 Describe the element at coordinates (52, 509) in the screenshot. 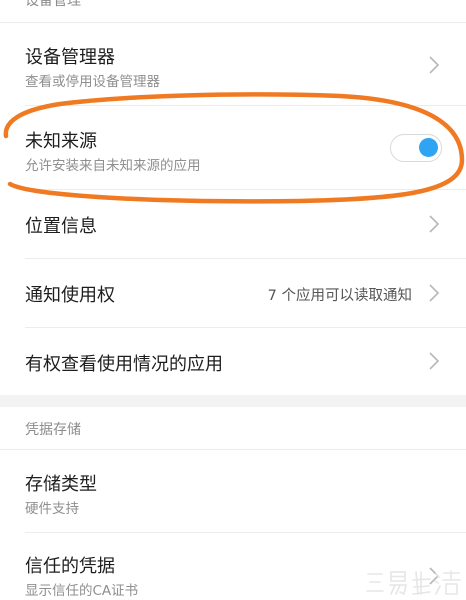

I see `row-subtitle: 硬件支持` at that location.